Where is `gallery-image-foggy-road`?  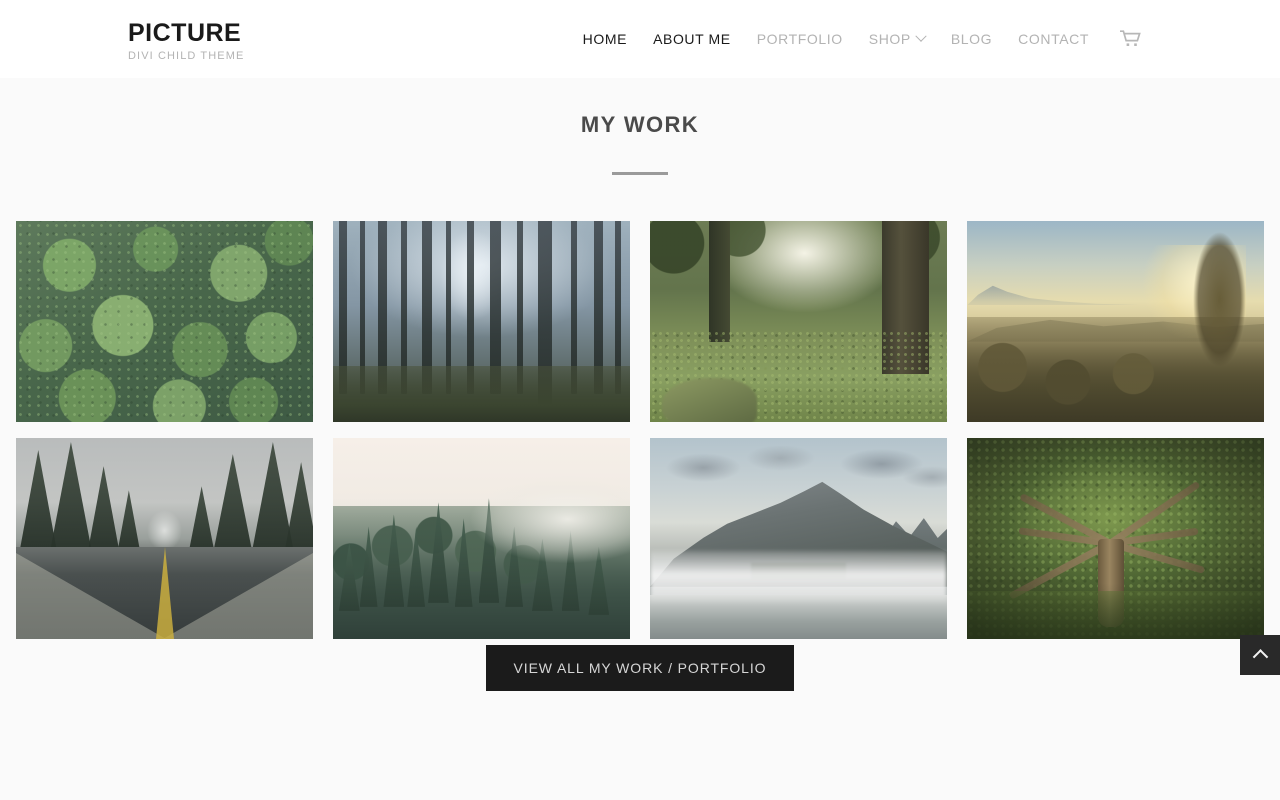
gallery-image-foggy-road is located at coordinates (164, 538).